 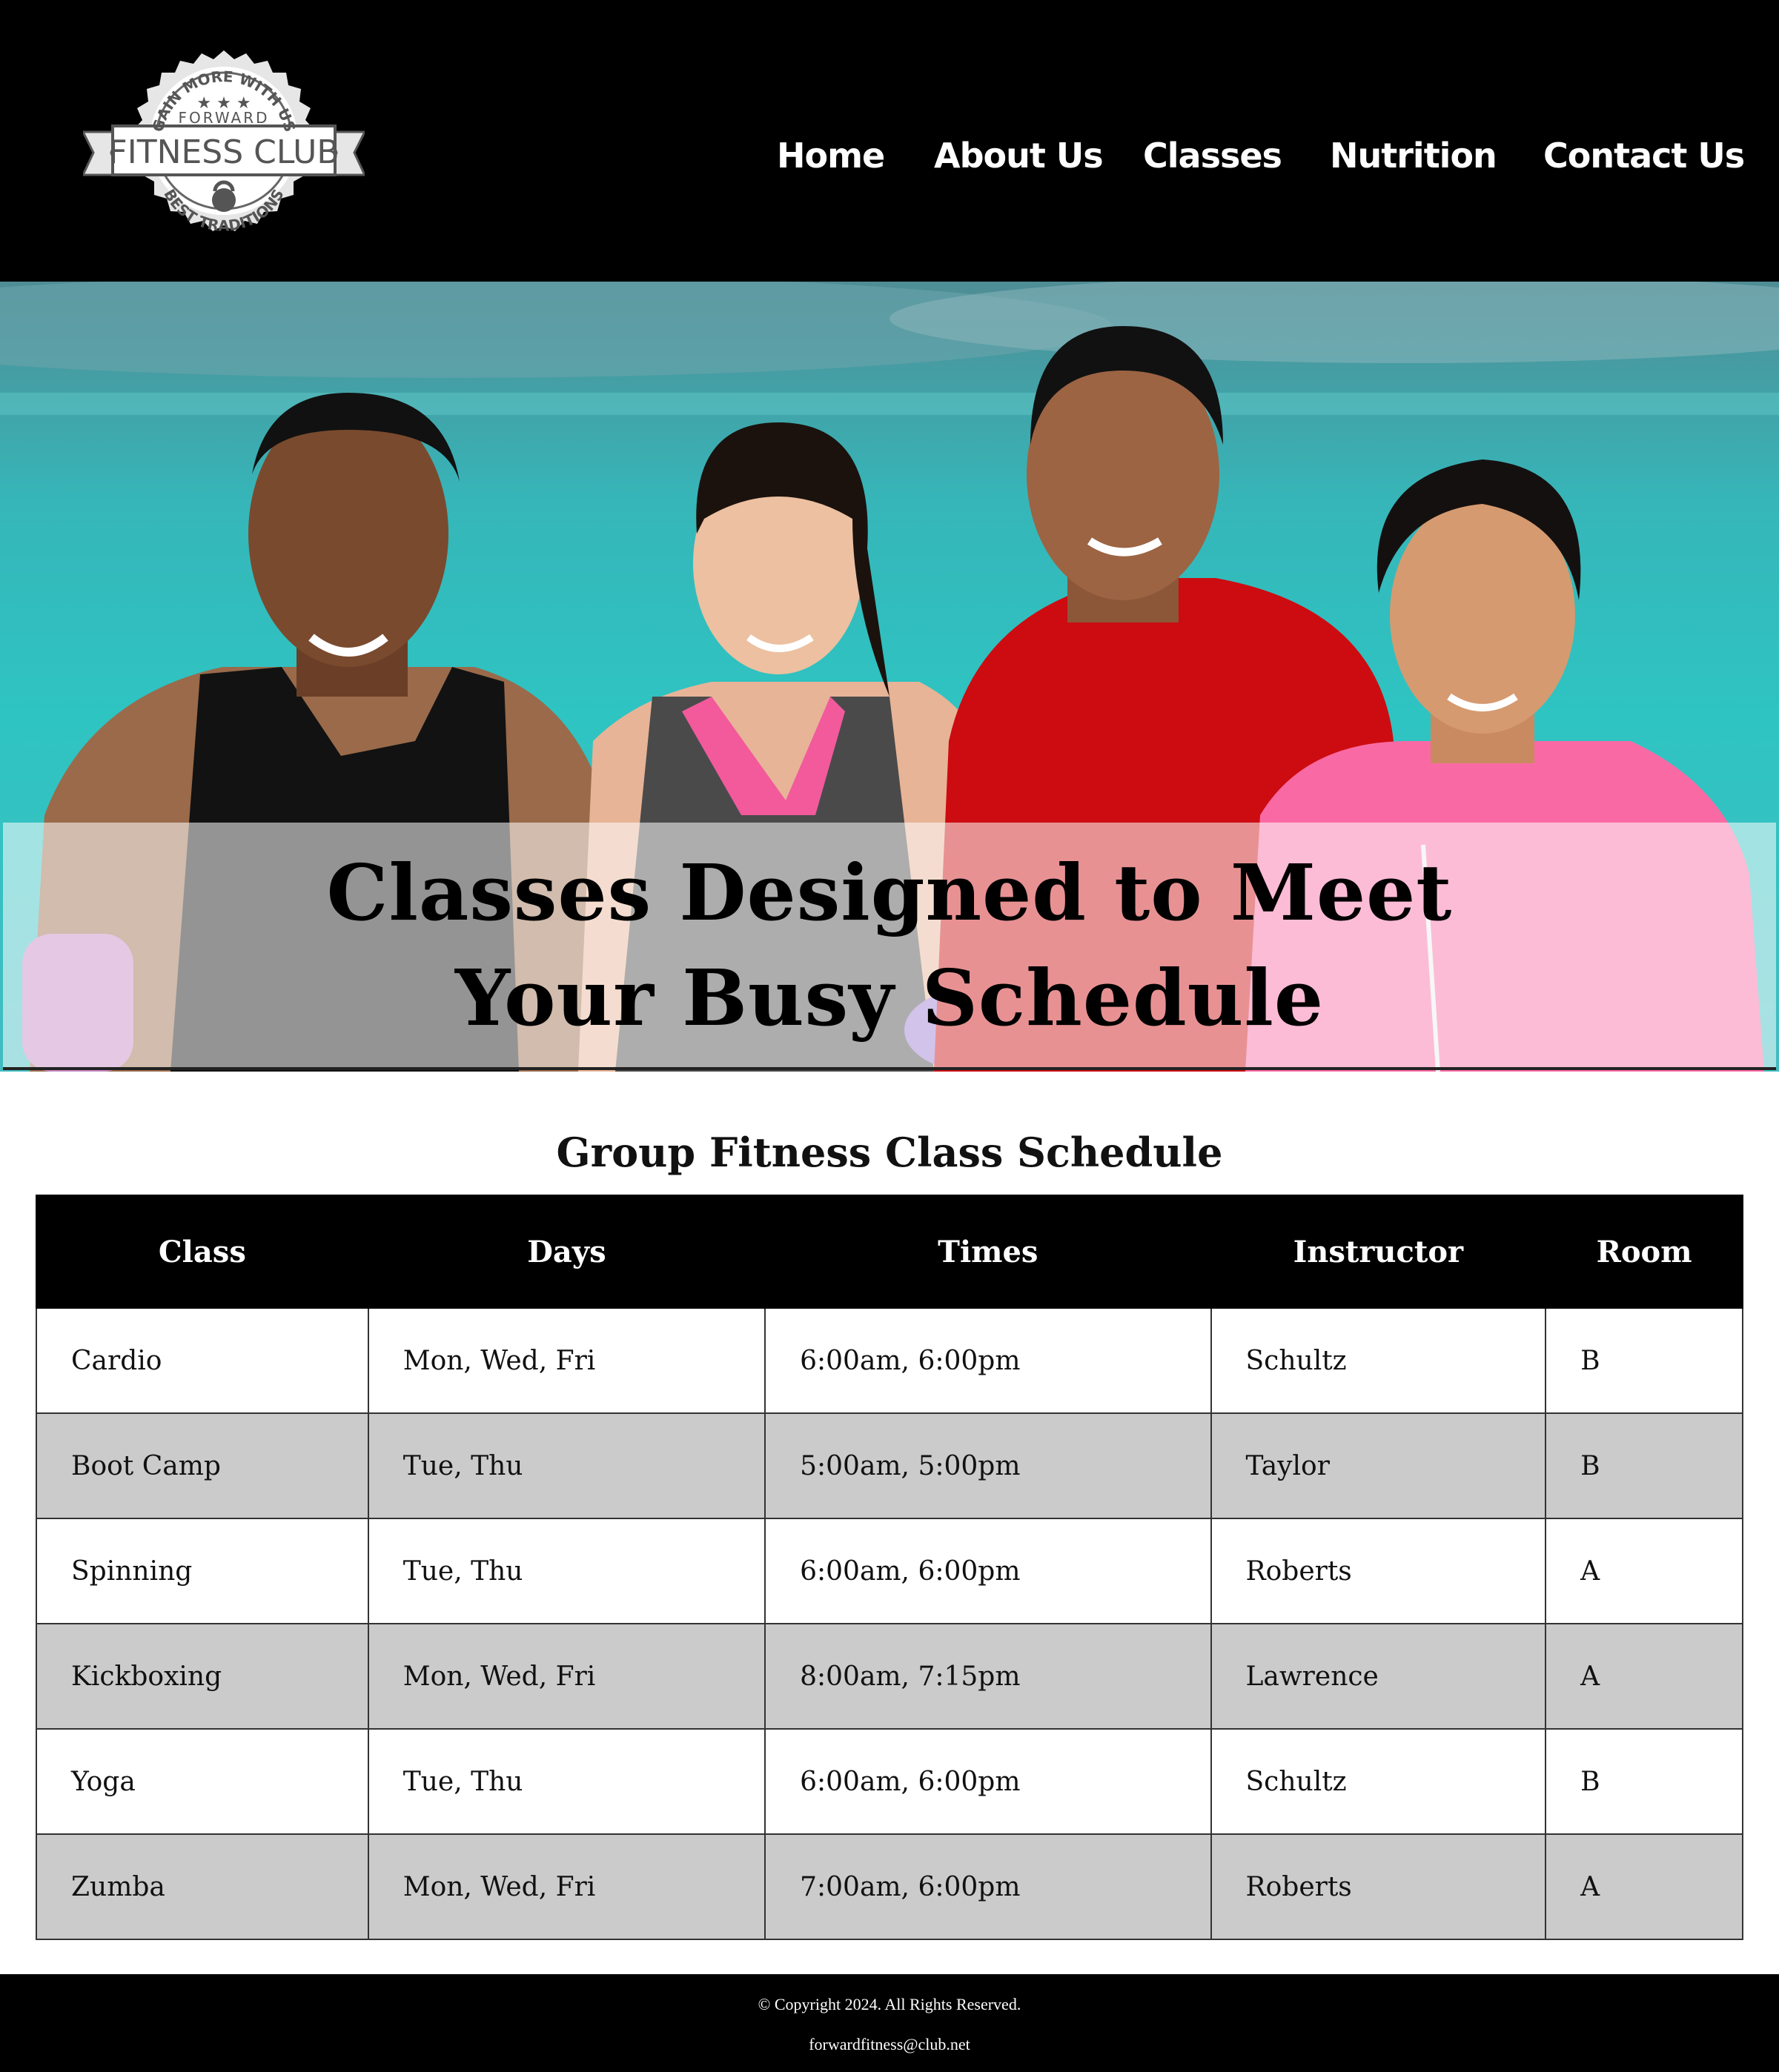 What do you see at coordinates (202, 1781) in the screenshot?
I see `cell-class: Yoga` at bounding box center [202, 1781].